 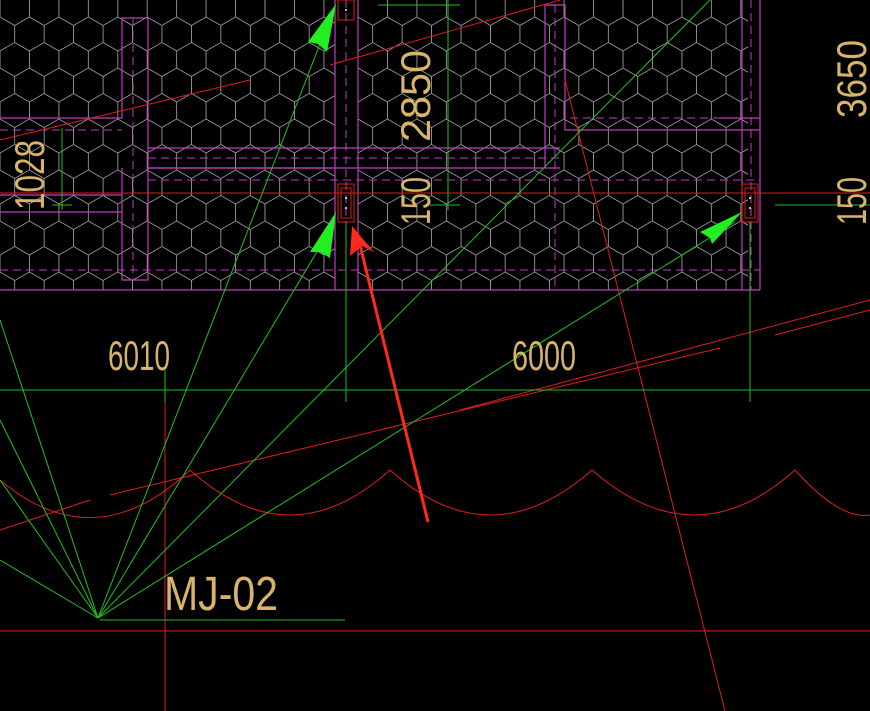 I want to click on column-marker-right, so click(x=750, y=203).